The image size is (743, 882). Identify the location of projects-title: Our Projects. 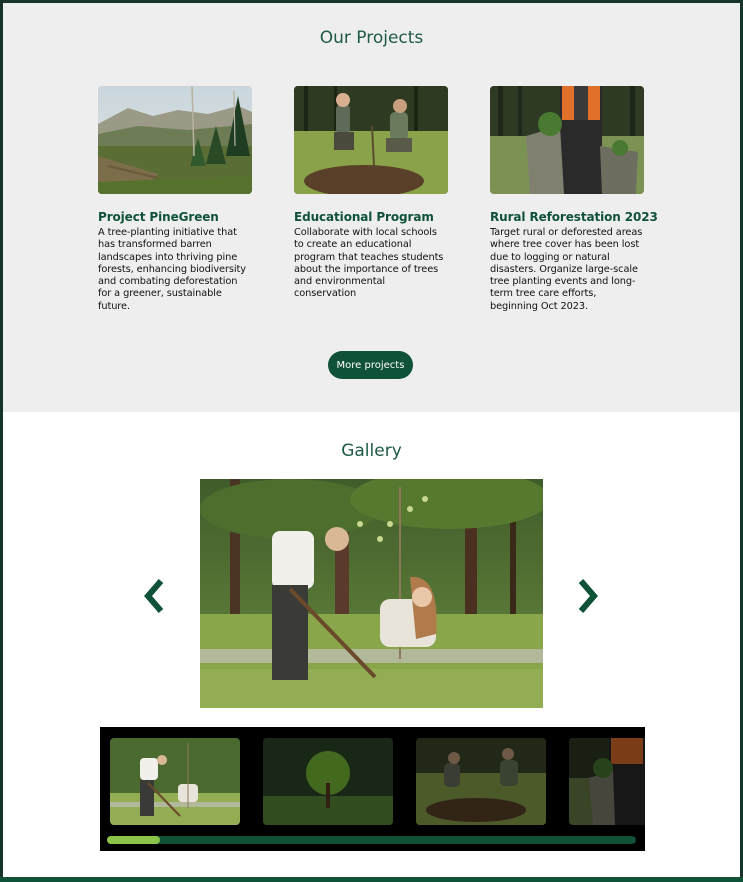
(371, 38).